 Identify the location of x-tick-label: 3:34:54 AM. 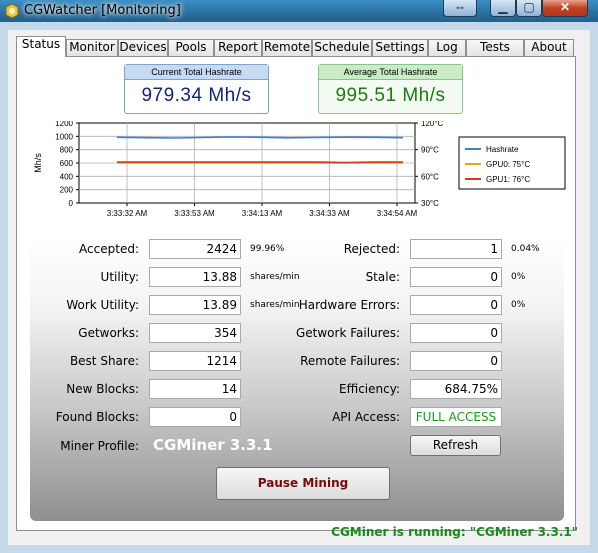
(397, 213).